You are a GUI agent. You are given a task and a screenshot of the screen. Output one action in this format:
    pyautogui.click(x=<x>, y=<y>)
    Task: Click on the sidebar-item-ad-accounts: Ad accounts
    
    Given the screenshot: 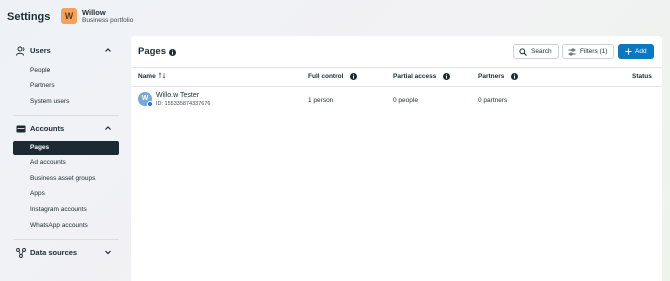 What is the action you would take?
    pyautogui.click(x=48, y=163)
    